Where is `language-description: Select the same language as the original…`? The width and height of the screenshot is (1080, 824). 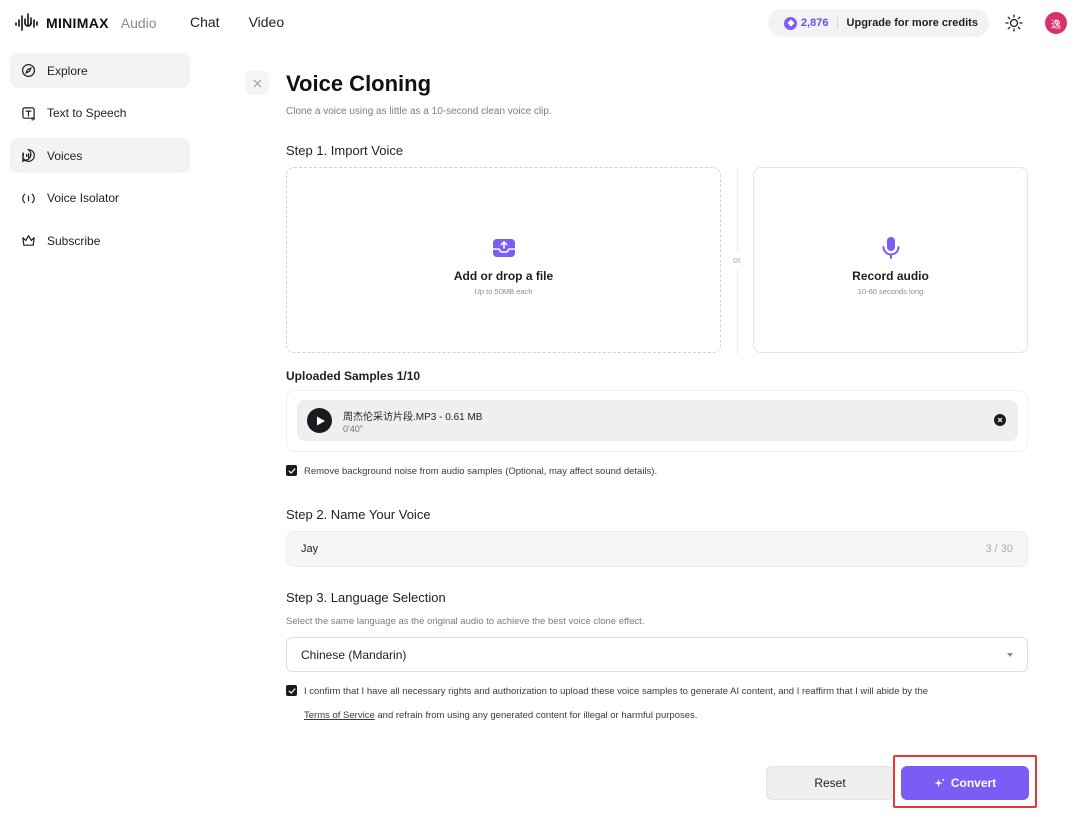 language-description: Select the same language as the original… is located at coordinates (465, 621).